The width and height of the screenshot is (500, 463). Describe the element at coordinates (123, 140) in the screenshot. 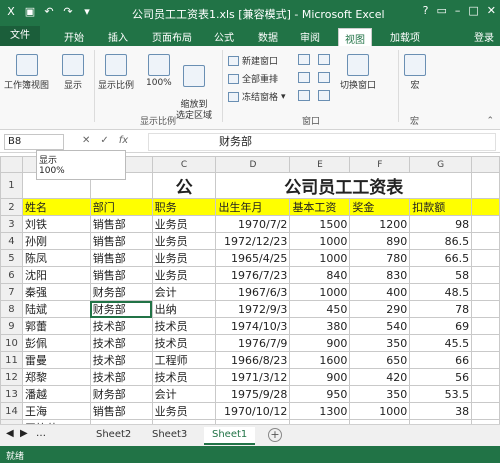

I see `function-icon: fx` at that location.